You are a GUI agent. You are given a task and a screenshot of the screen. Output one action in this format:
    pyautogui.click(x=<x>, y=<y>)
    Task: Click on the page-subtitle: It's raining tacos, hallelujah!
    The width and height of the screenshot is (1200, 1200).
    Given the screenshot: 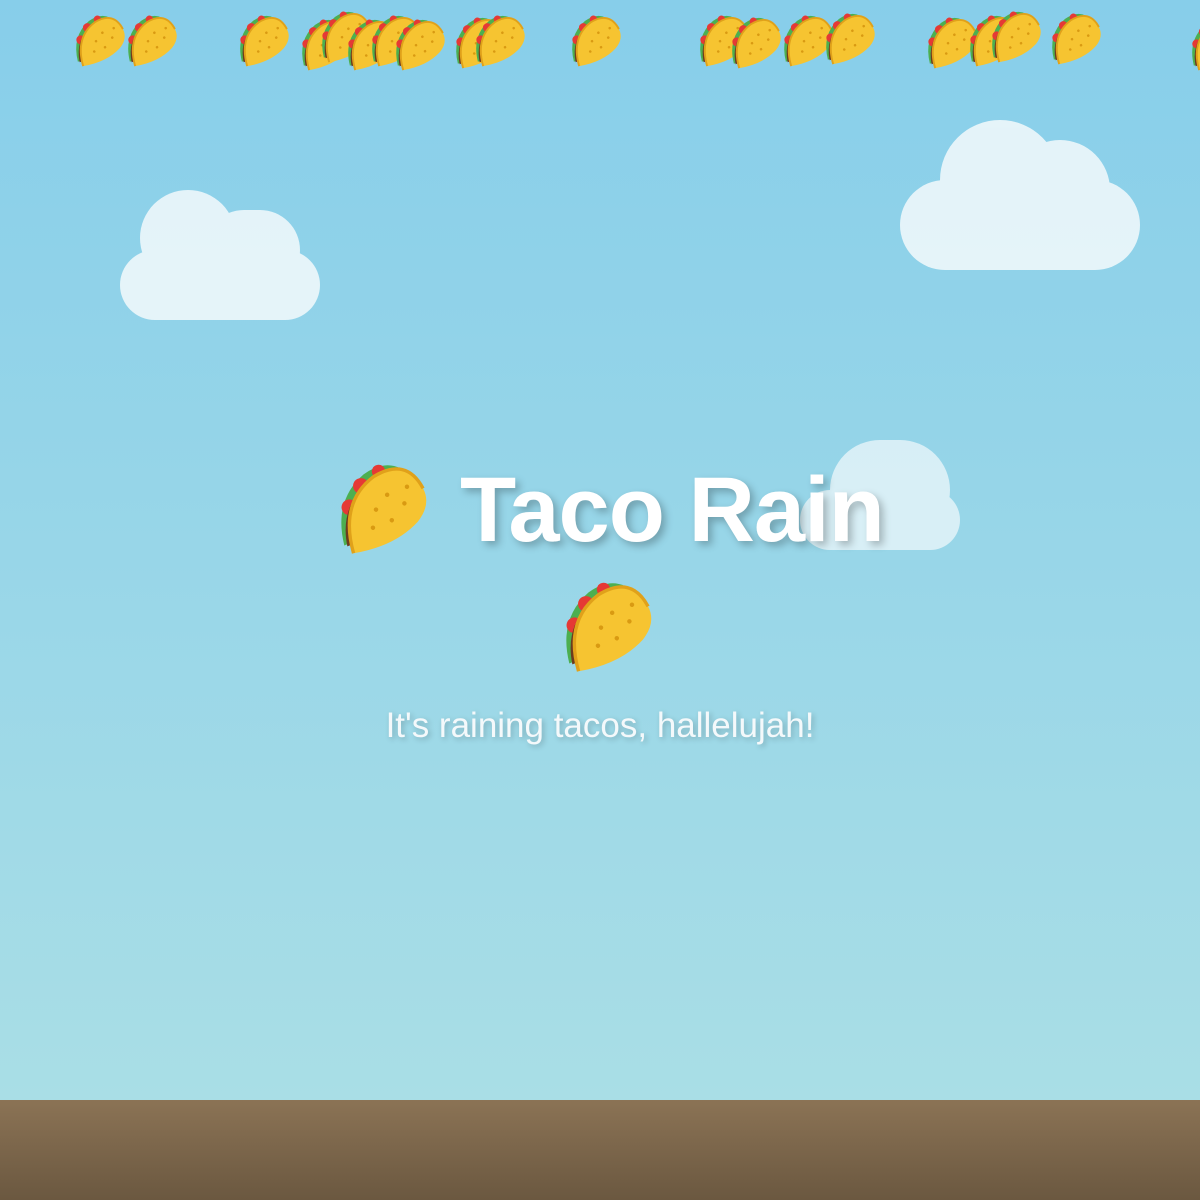 What is the action you would take?
    pyautogui.click(x=600, y=725)
    